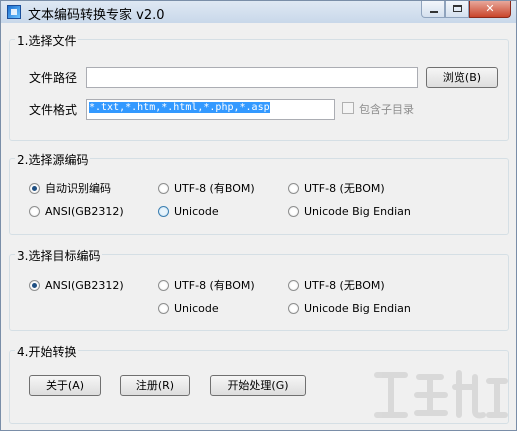 The image size is (517, 431). Describe the element at coordinates (258, 12) in the screenshot. I see `title-bar: 文本编码转换专家 v2.0 ✕` at that location.